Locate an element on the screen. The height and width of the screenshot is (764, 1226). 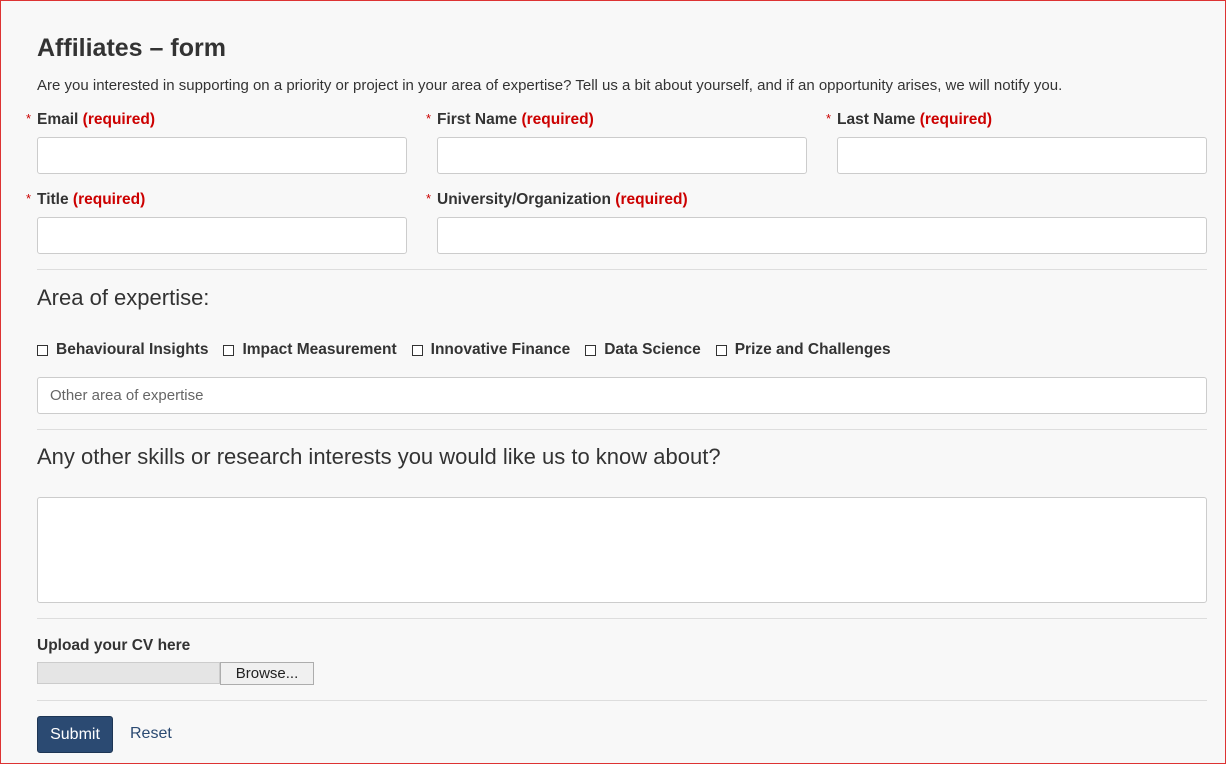
expertise-option-label: Impact Measurement is located at coordinates (319, 349).